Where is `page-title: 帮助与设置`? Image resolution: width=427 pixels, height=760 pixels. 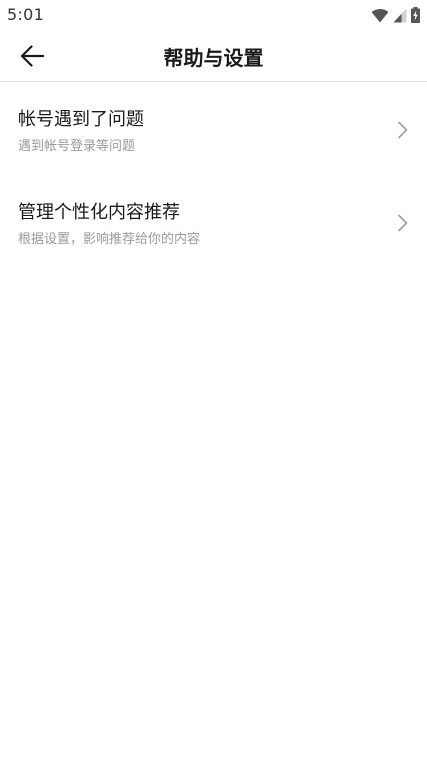
page-title: 帮助与设置 is located at coordinates (213, 58).